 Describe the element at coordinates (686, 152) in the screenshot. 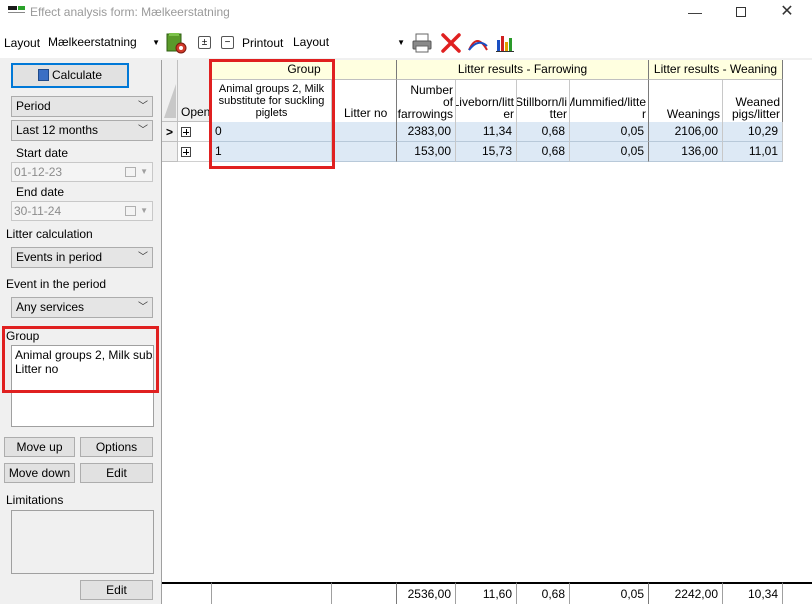

I see `table-cell-weanings: 136,00` at that location.